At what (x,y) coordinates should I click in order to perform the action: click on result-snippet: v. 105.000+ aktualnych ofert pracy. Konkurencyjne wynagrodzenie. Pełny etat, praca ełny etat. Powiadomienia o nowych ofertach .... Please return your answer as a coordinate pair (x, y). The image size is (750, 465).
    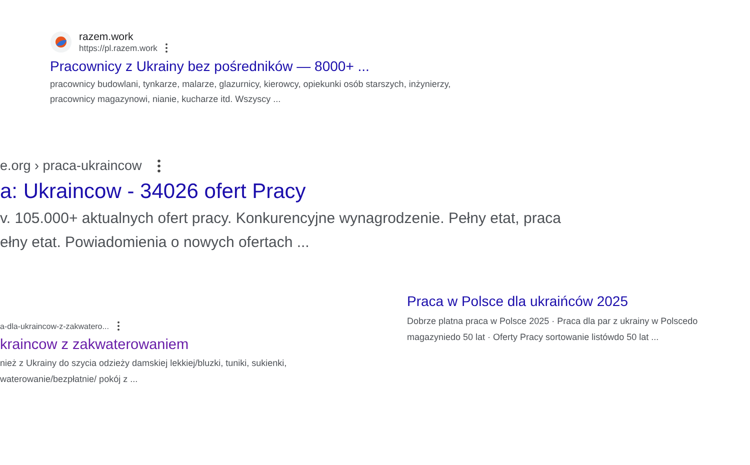
    Looking at the image, I should click on (281, 231).